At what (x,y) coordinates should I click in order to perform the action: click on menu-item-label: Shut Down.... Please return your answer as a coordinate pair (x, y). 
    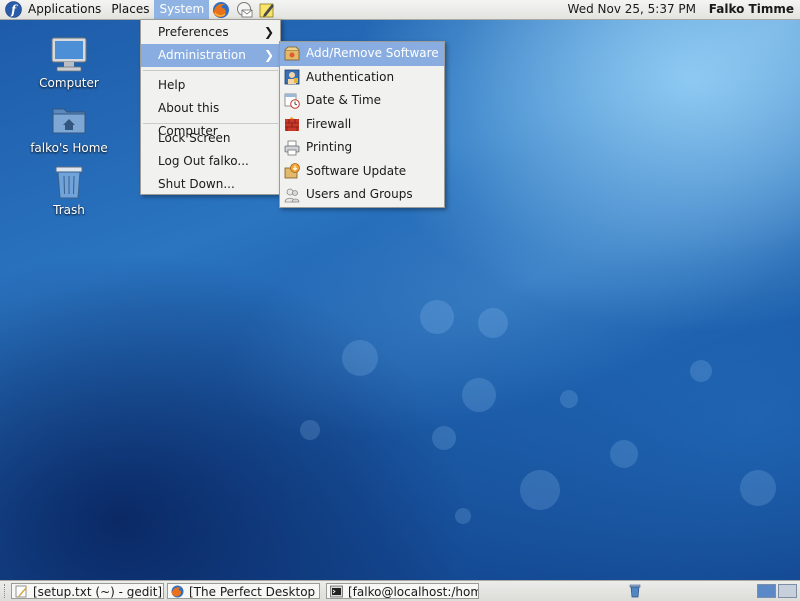
    Looking at the image, I should click on (196, 184).